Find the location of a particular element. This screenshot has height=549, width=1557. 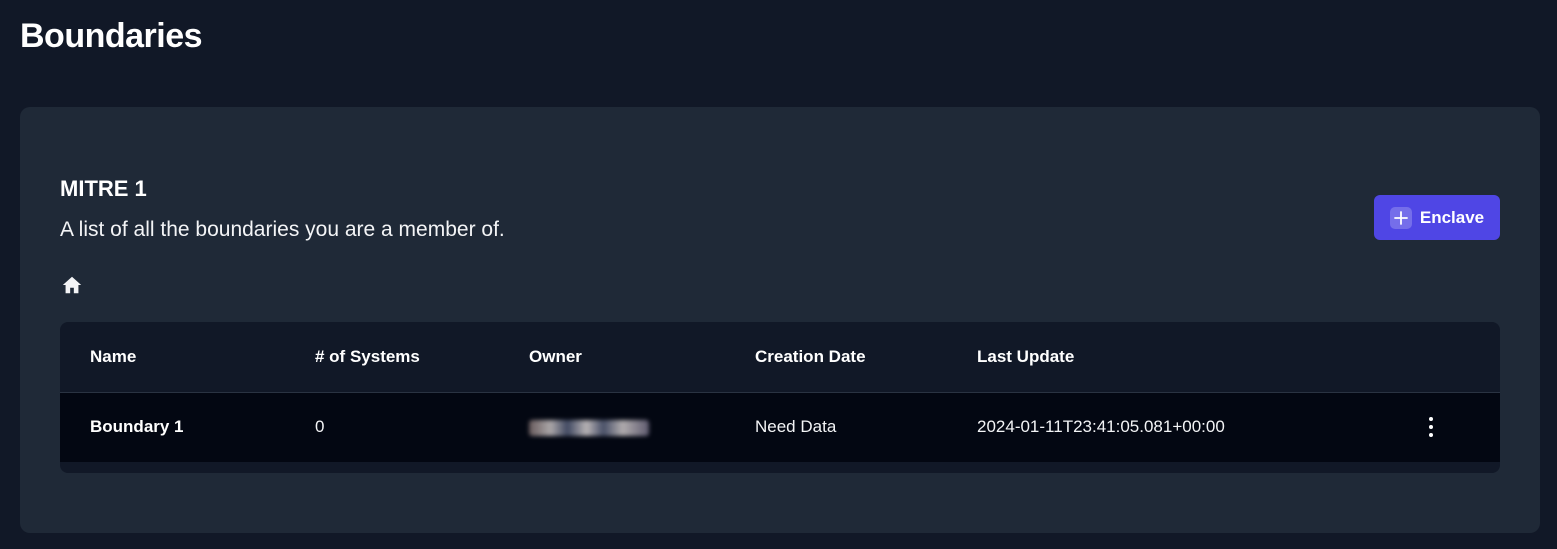

kebab-vertical-icon is located at coordinates (1431, 427).